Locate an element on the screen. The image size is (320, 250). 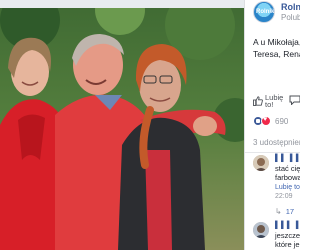
like-button: Lubię to! is located at coordinates (268, 101).